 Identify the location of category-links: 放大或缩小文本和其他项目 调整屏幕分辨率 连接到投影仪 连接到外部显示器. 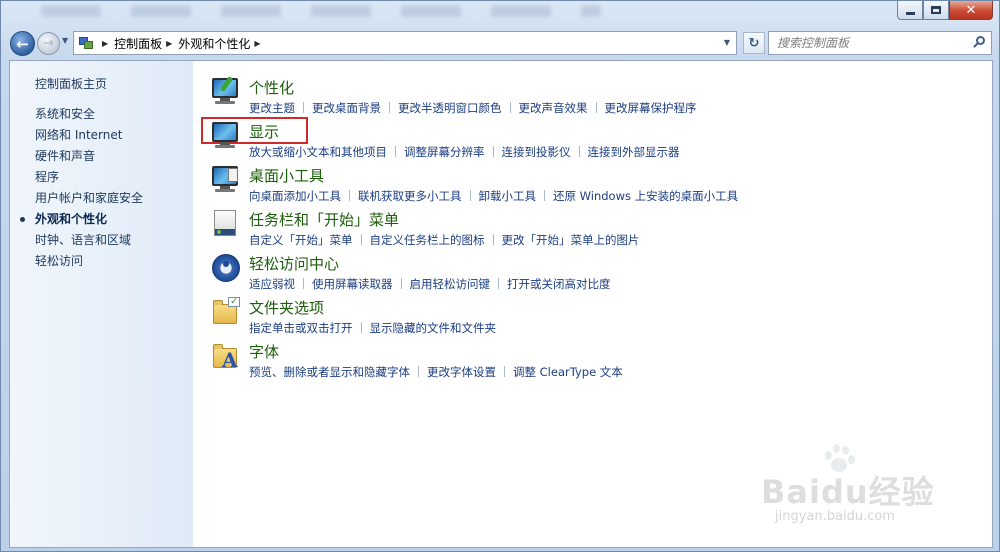
(464, 152).